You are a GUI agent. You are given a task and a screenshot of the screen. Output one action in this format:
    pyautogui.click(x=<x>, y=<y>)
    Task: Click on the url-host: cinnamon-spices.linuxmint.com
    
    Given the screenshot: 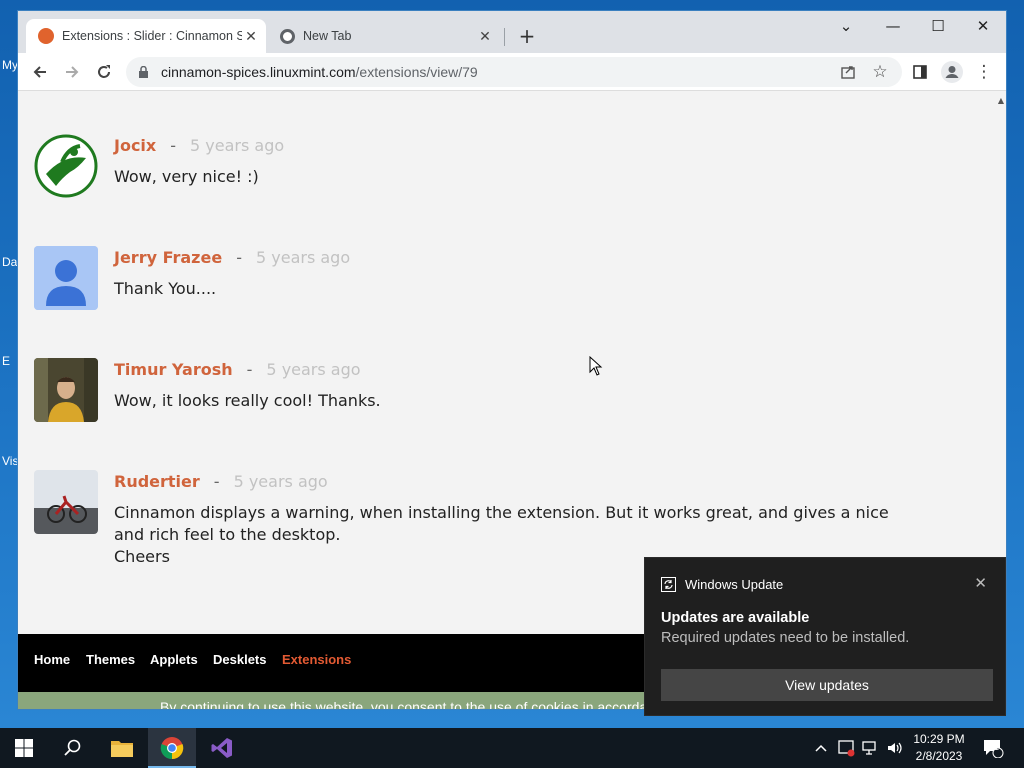 What is the action you would take?
    pyautogui.click(x=258, y=72)
    